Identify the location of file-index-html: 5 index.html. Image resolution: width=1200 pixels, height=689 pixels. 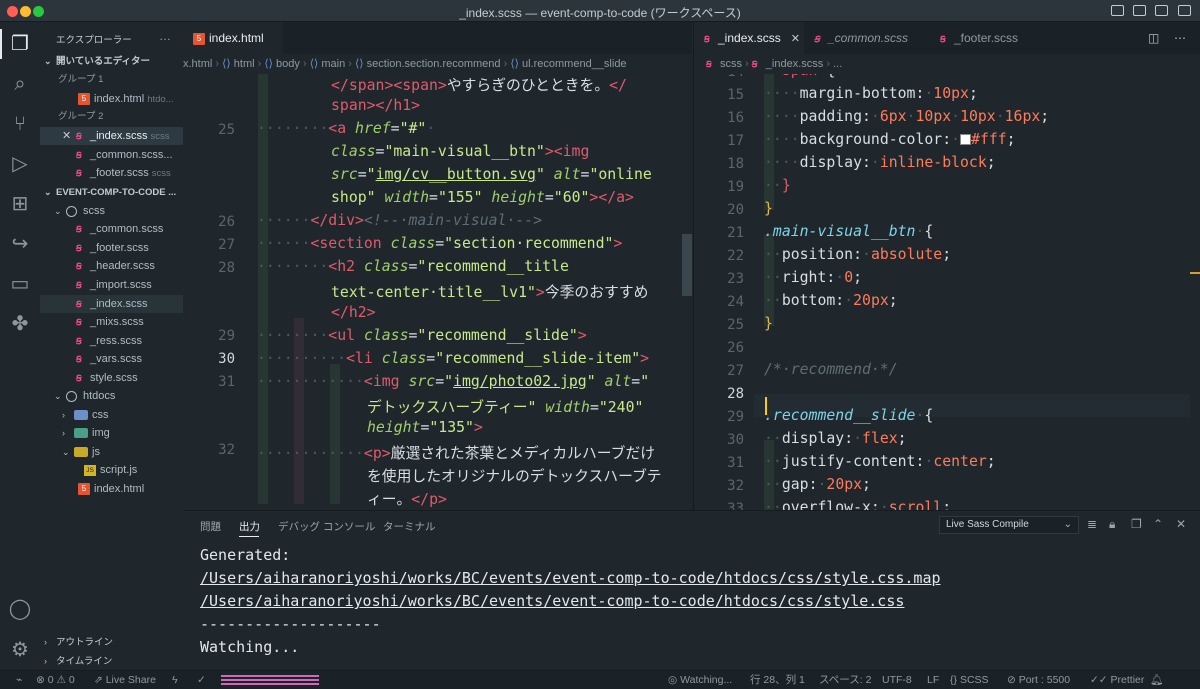
(111, 489).